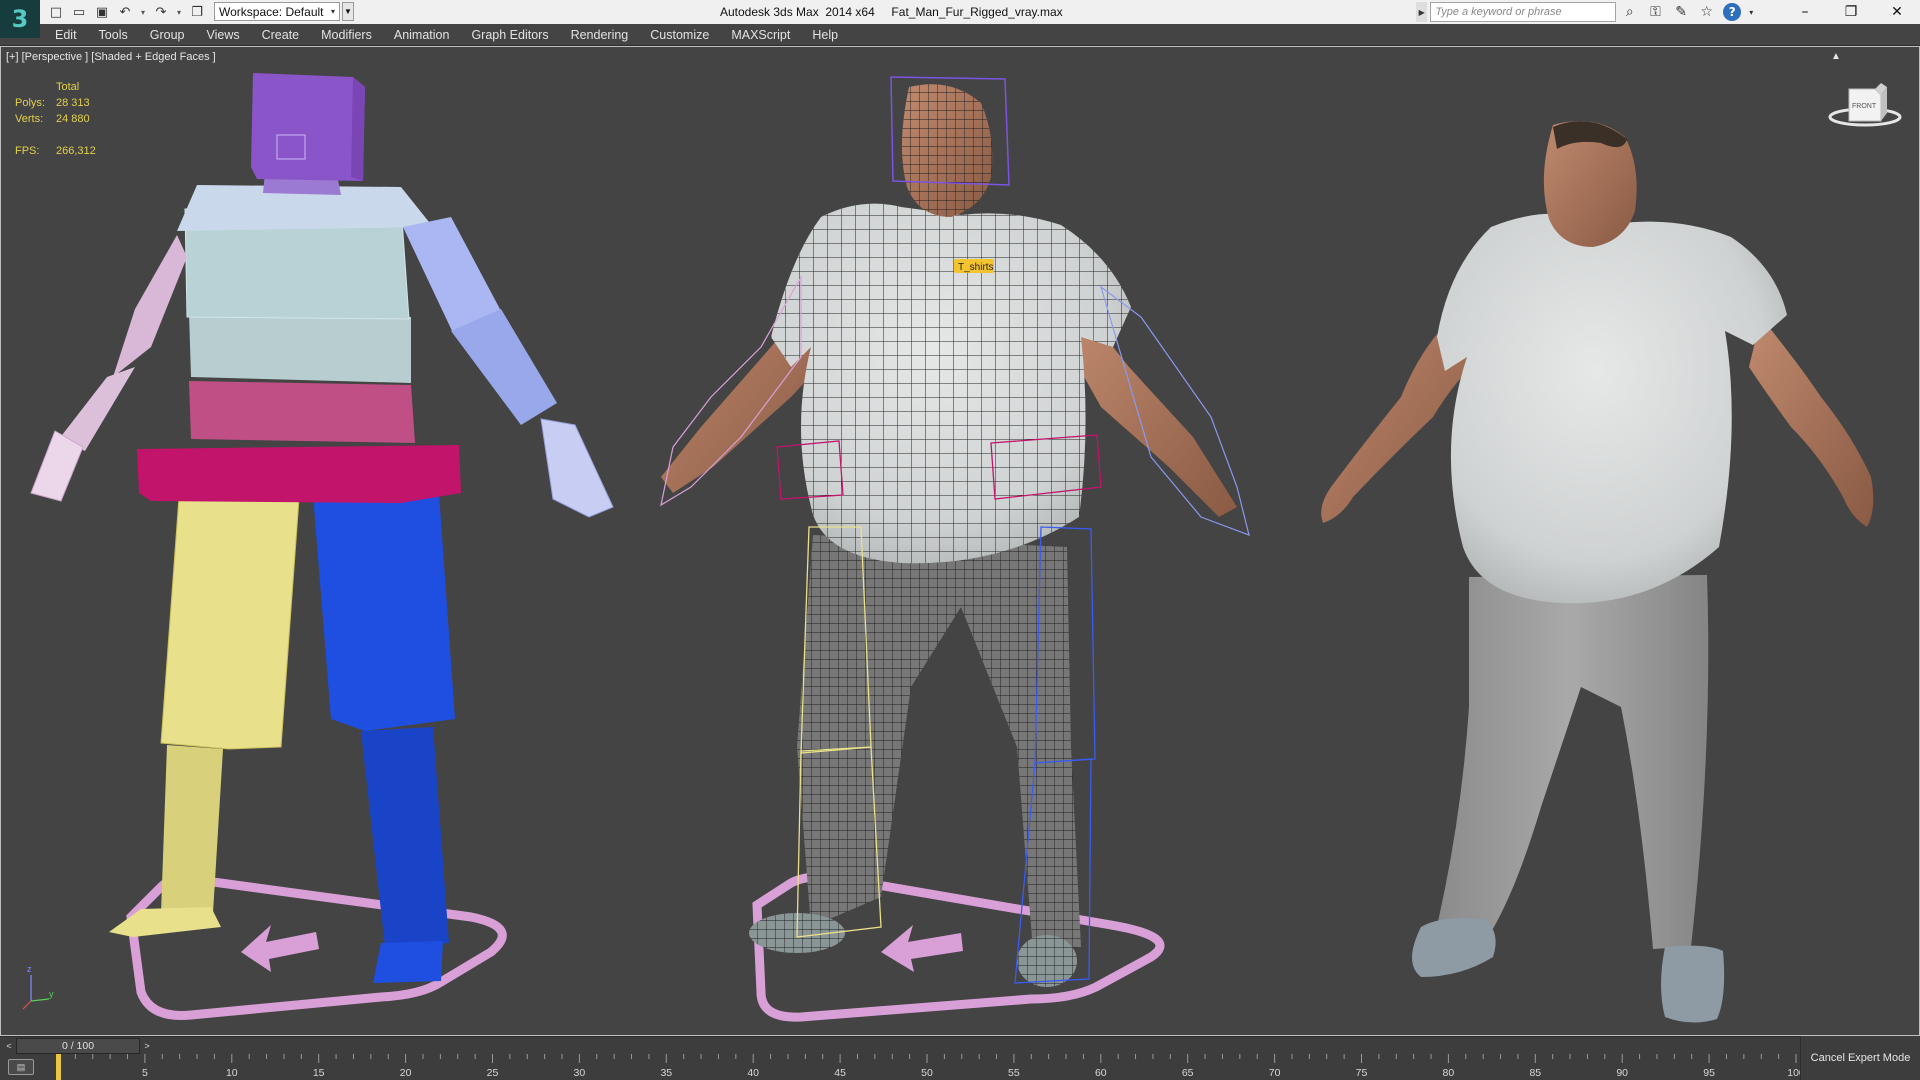  Describe the element at coordinates (280, 948) in the screenshot. I see `footstep-arrow` at that location.